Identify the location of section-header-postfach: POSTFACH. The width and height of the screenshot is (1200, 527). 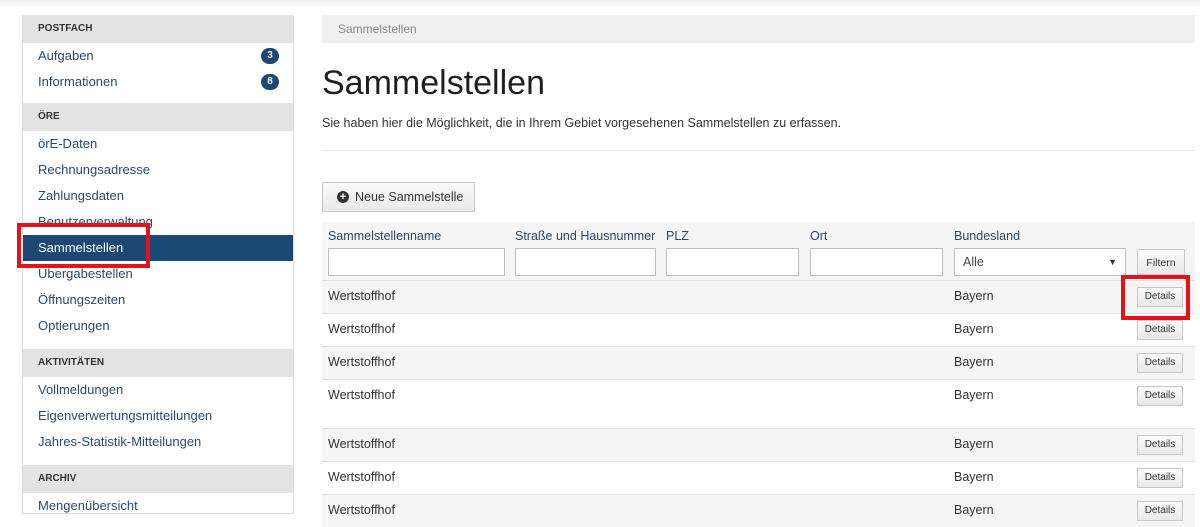
(158, 29).